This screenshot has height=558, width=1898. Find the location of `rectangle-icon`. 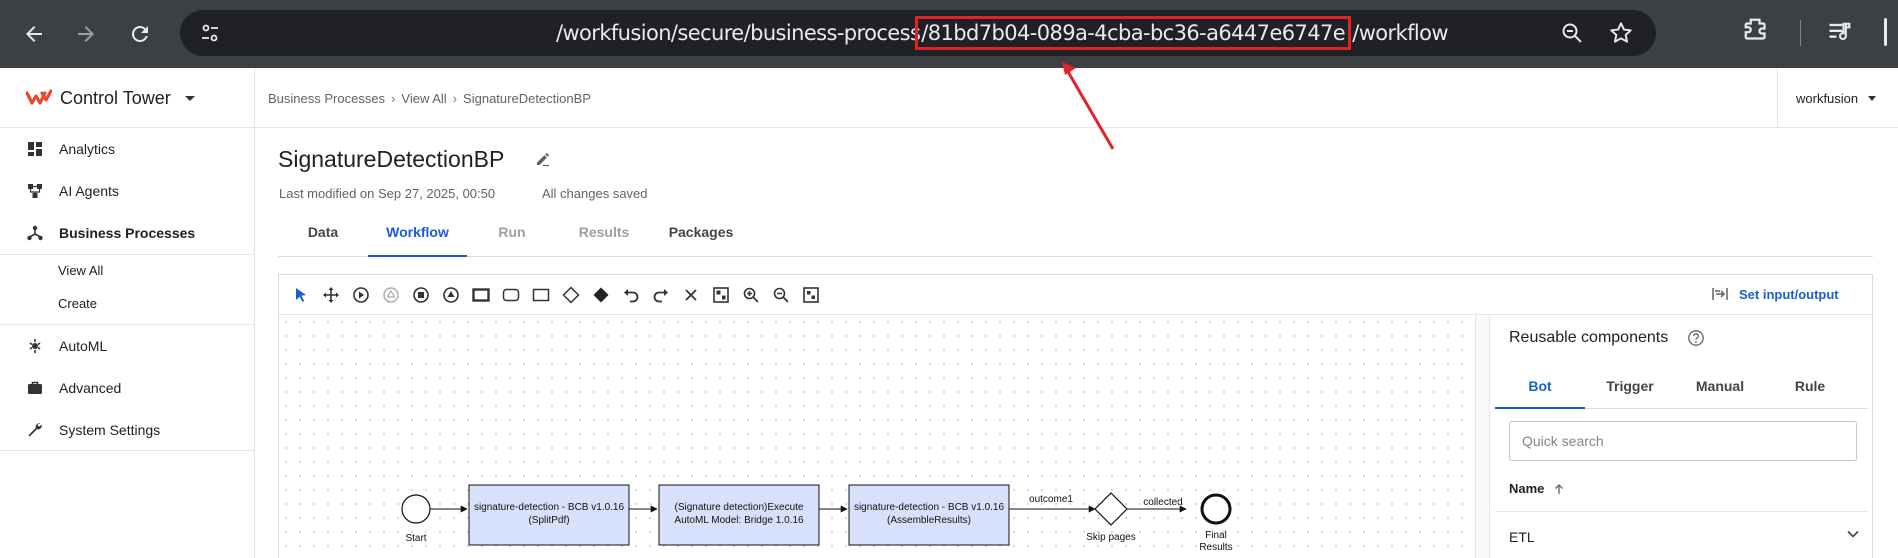

rectangle-icon is located at coordinates (541, 295).